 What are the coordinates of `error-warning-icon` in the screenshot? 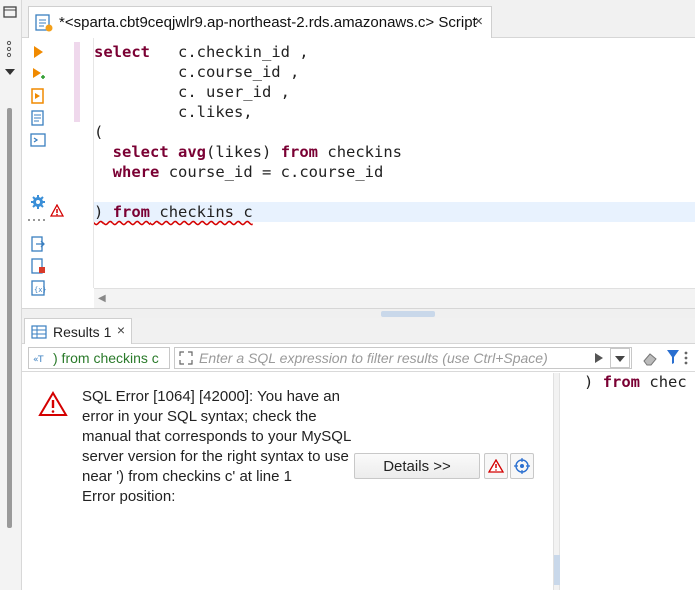 It's located at (53, 403).